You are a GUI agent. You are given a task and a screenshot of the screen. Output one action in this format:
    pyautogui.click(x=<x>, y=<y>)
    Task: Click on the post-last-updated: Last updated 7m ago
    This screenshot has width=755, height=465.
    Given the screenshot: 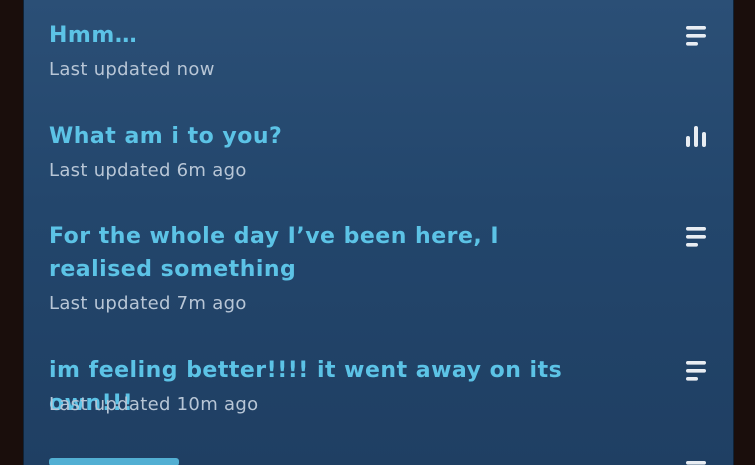 What is the action you would take?
    pyautogui.click(x=148, y=303)
    